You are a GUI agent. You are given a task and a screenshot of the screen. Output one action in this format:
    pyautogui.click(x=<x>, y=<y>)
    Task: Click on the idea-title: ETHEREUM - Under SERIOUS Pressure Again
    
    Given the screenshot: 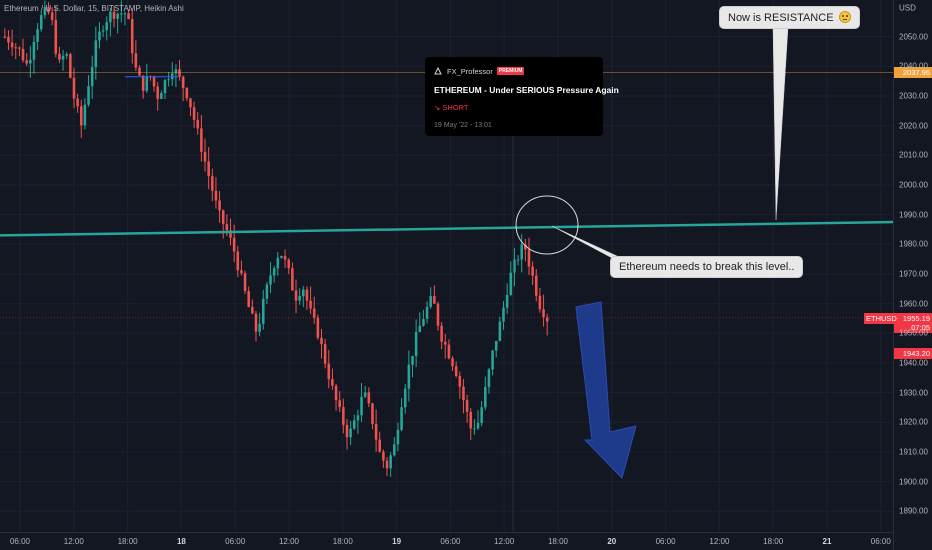 What is the action you would take?
    pyautogui.click(x=526, y=90)
    